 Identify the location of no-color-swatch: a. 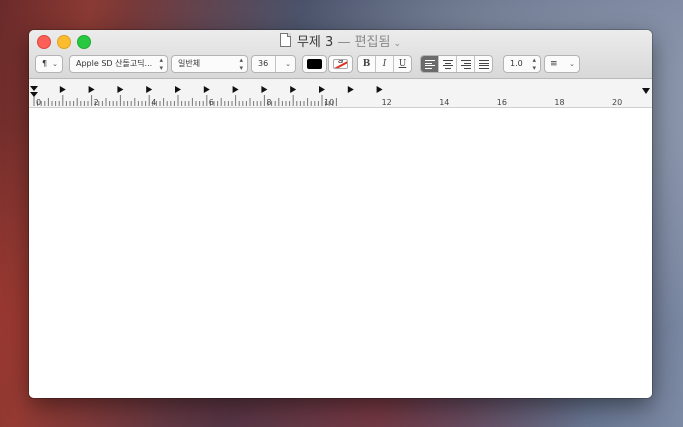
(340, 64).